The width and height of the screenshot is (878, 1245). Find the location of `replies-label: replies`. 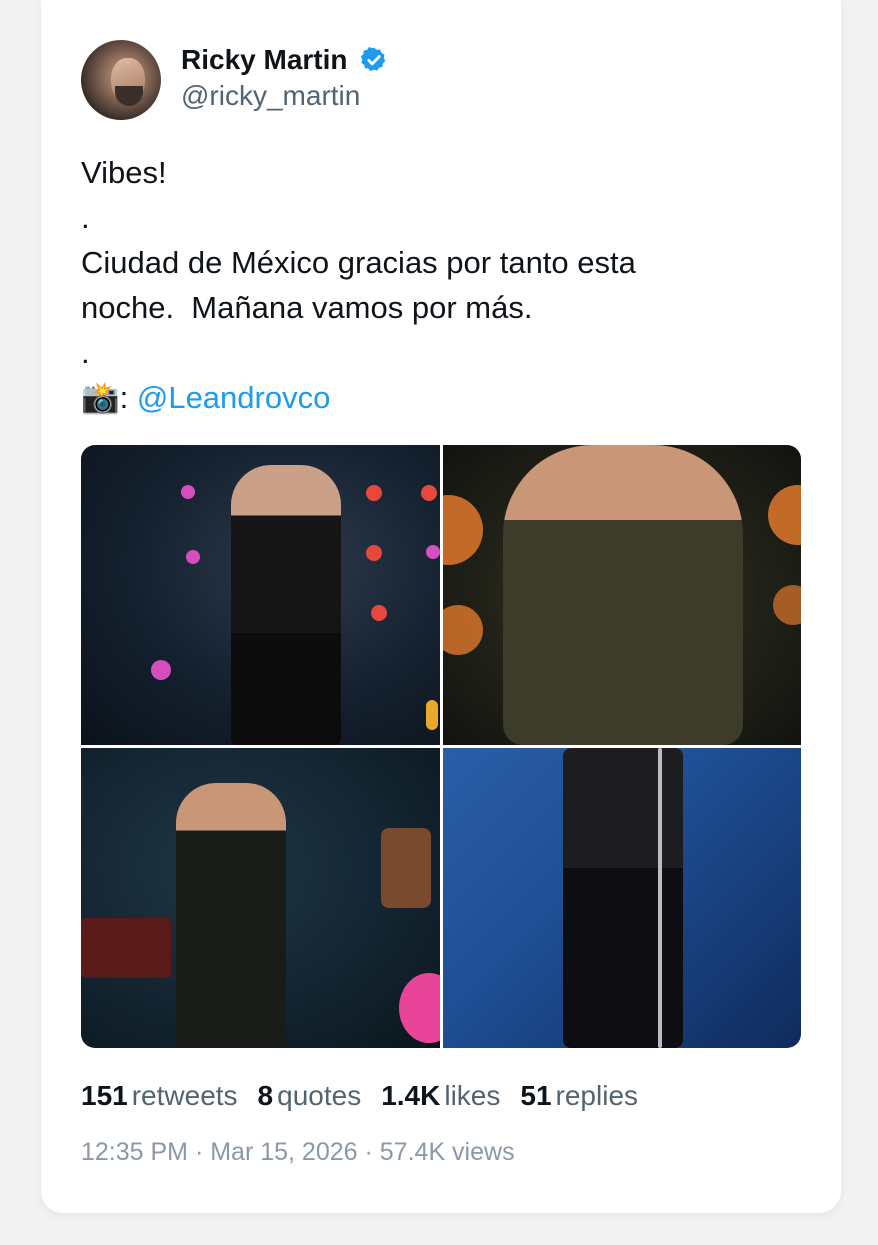

replies-label: replies is located at coordinates (597, 1095).